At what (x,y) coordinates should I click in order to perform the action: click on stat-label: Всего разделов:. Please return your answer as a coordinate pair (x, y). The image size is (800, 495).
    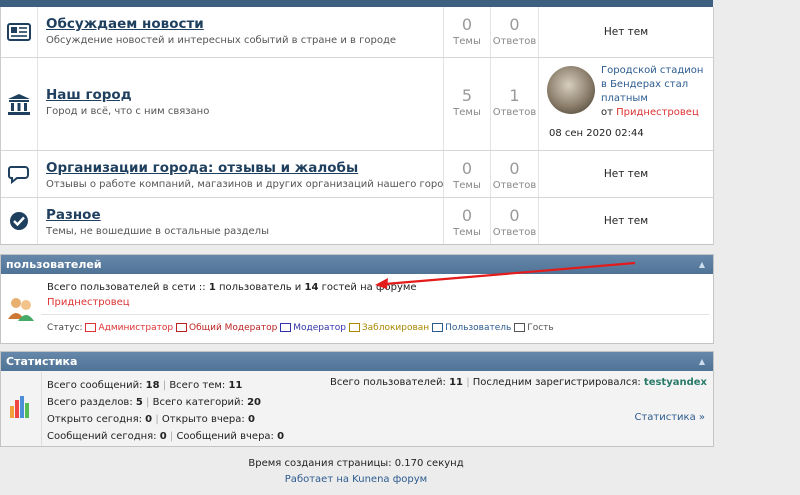
    Looking at the image, I should click on (90, 402).